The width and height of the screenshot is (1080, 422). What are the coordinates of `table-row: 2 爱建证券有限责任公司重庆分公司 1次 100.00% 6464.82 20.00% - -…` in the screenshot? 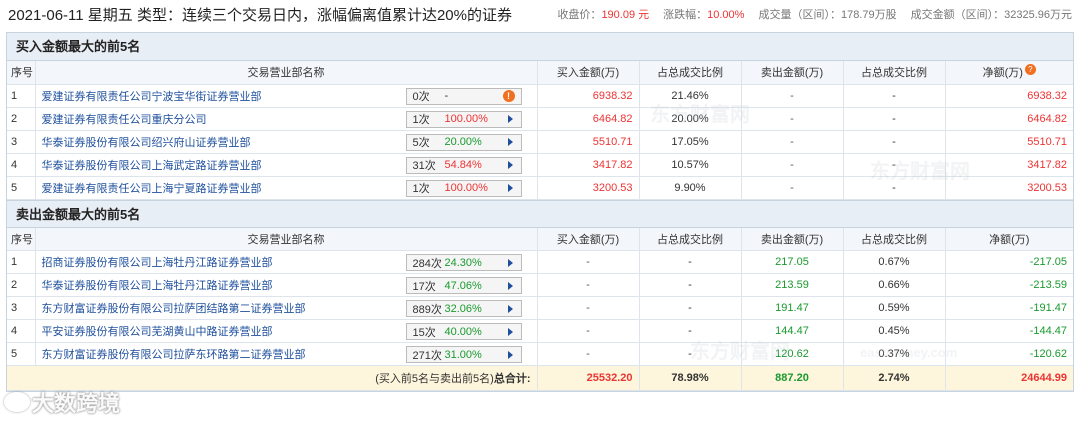 It's located at (540, 119).